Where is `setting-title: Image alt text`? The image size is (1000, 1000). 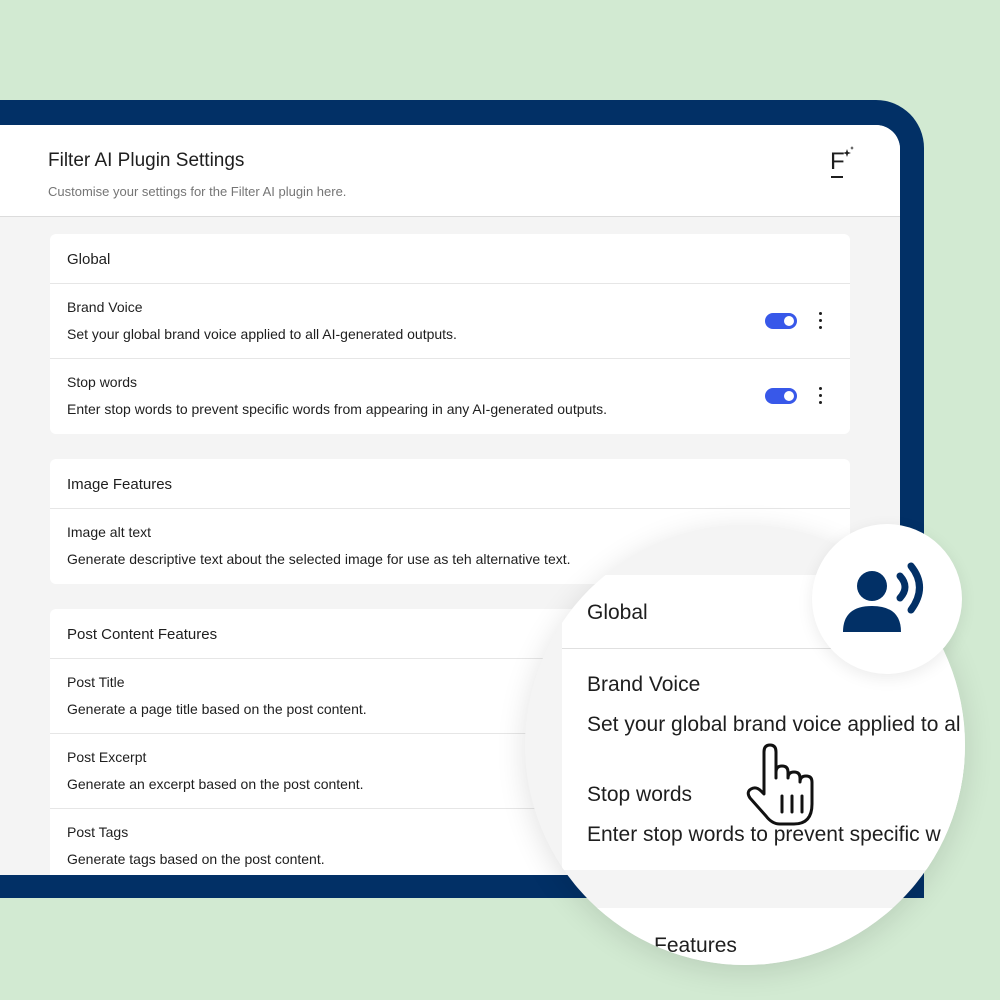 setting-title: Image alt text is located at coordinates (109, 532).